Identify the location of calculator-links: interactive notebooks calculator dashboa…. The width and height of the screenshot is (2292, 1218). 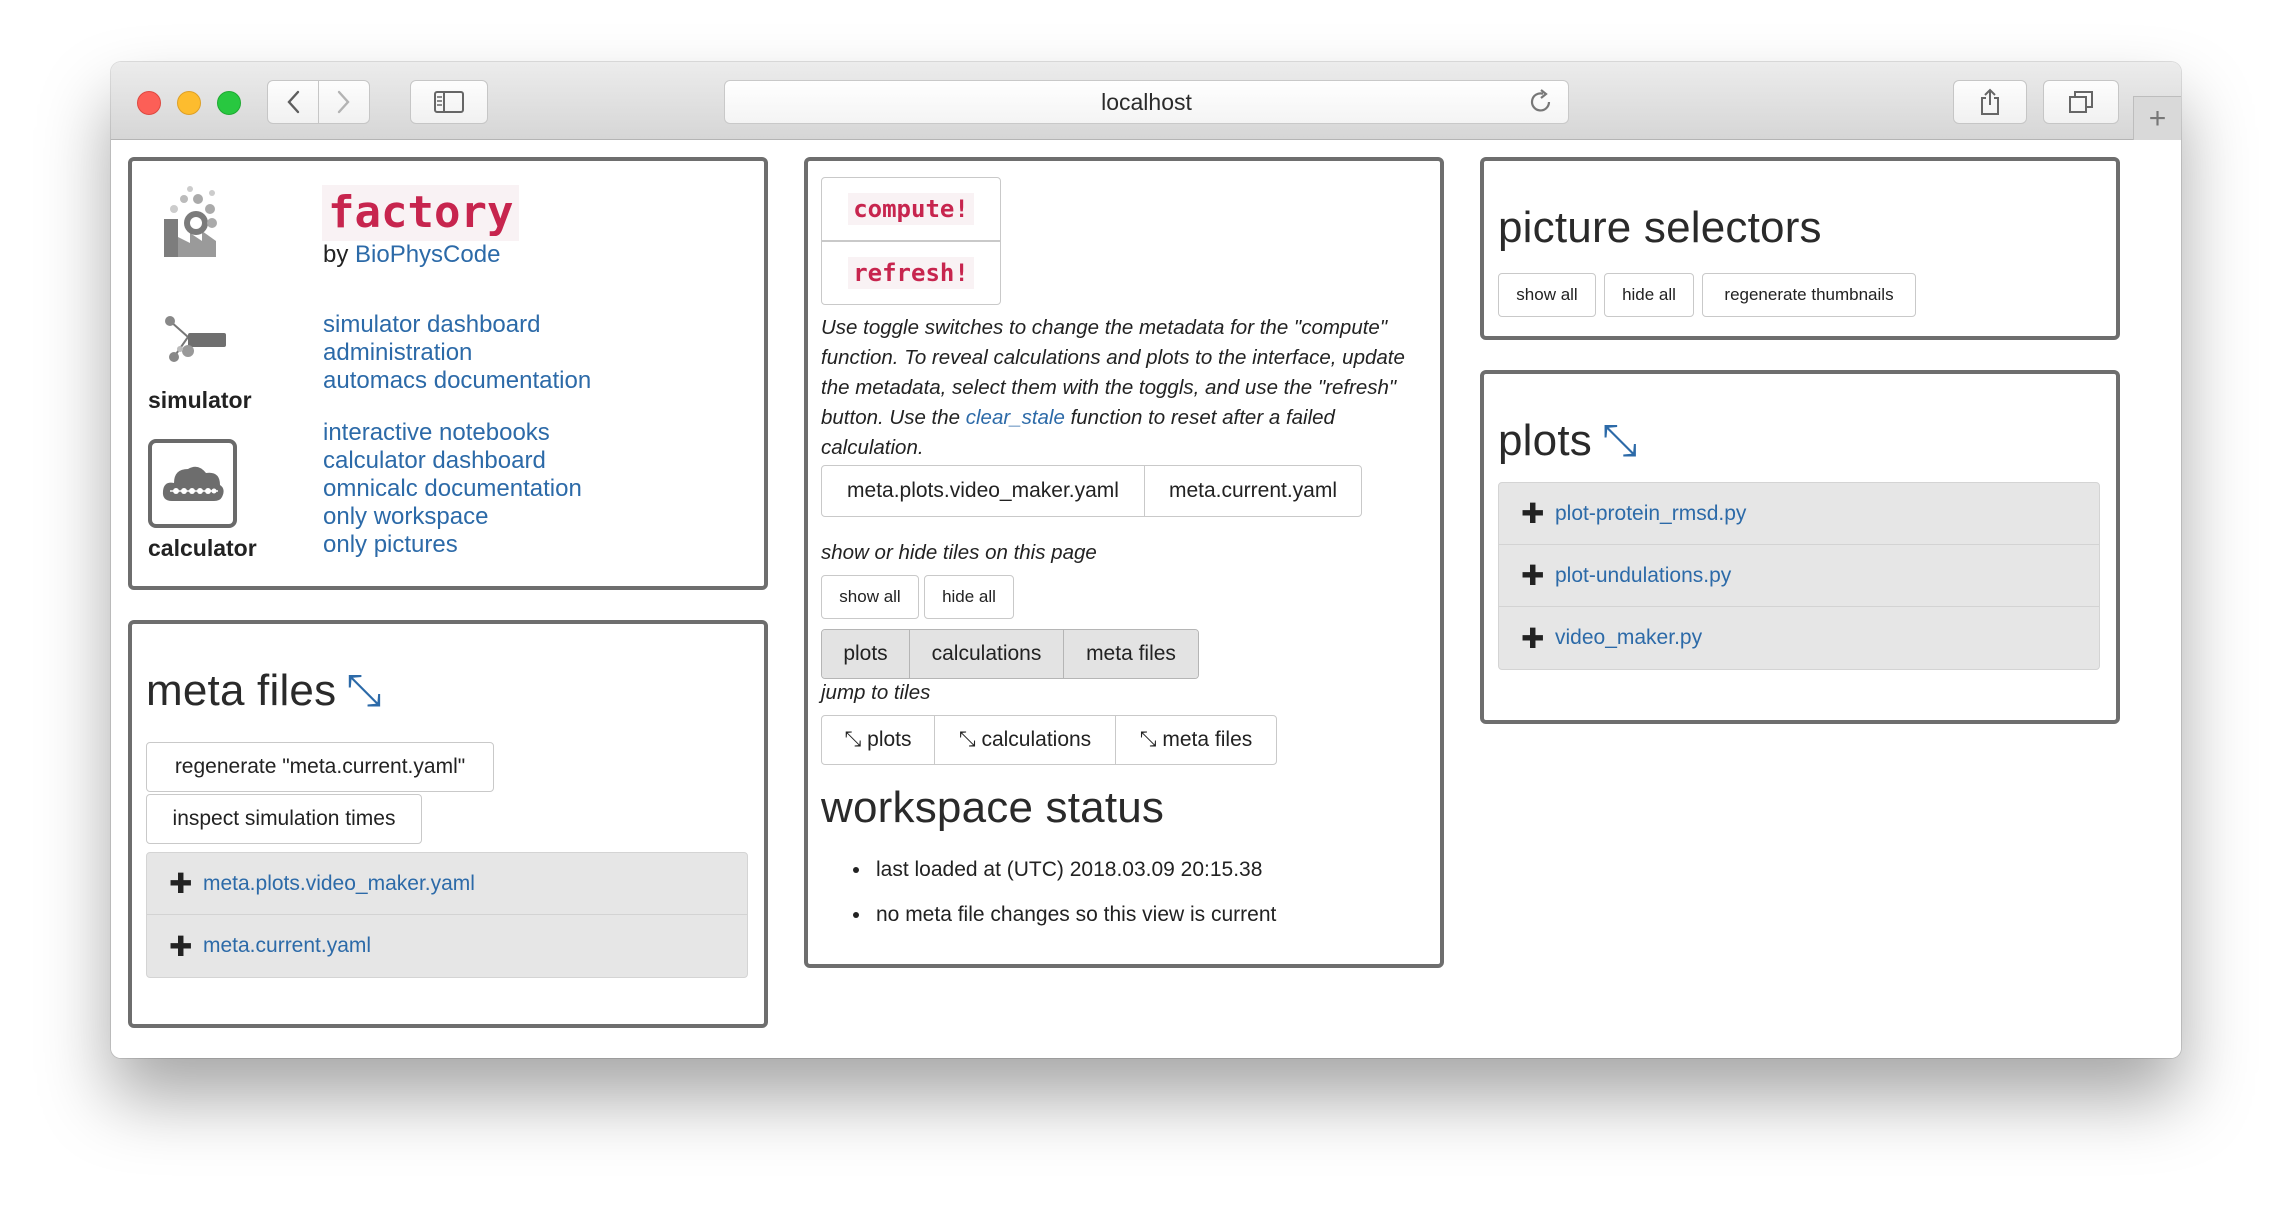
(452, 489).